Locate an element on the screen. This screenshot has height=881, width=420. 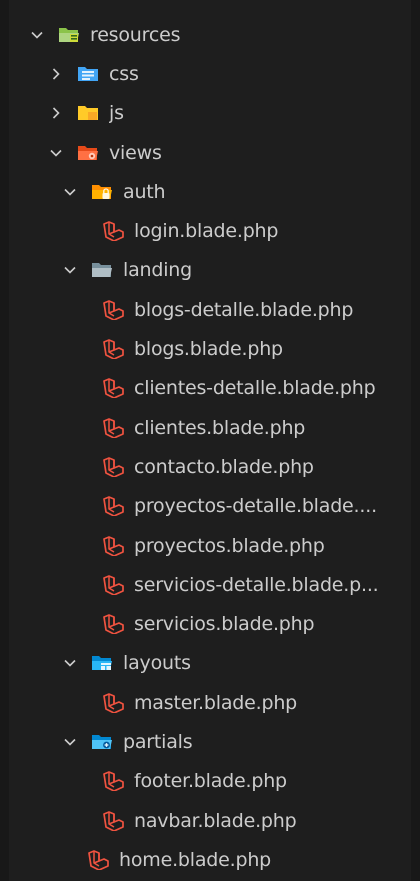
tree-folder-css: css is located at coordinates (210, 73).